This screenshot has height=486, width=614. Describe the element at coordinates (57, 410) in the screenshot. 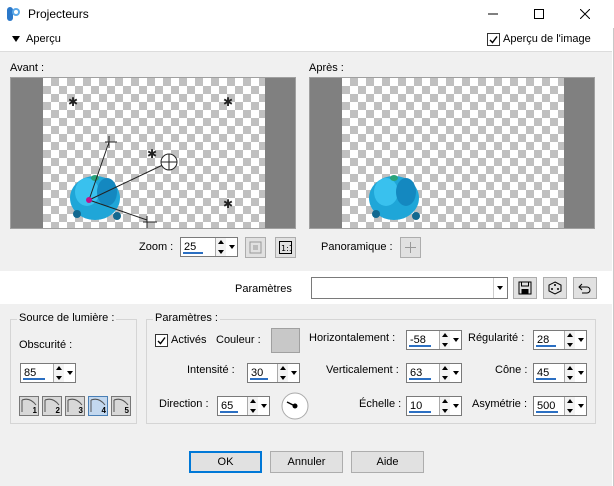

I see `light-number: 2` at that location.